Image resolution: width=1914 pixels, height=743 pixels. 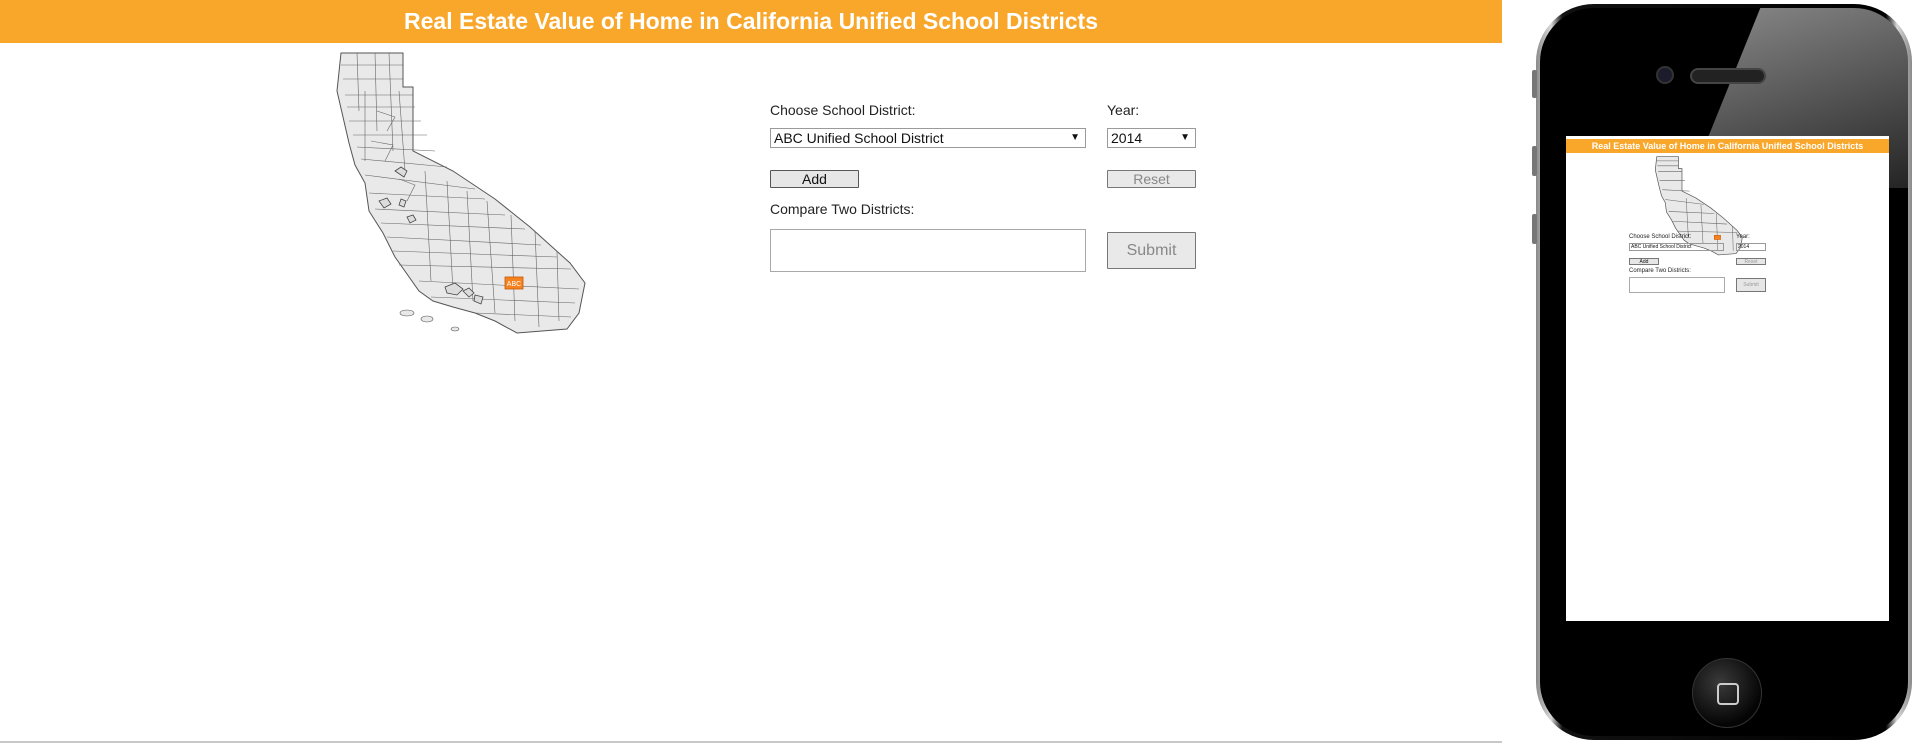 I want to click on mobile-year-label: Year:, so click(x=1743, y=237).